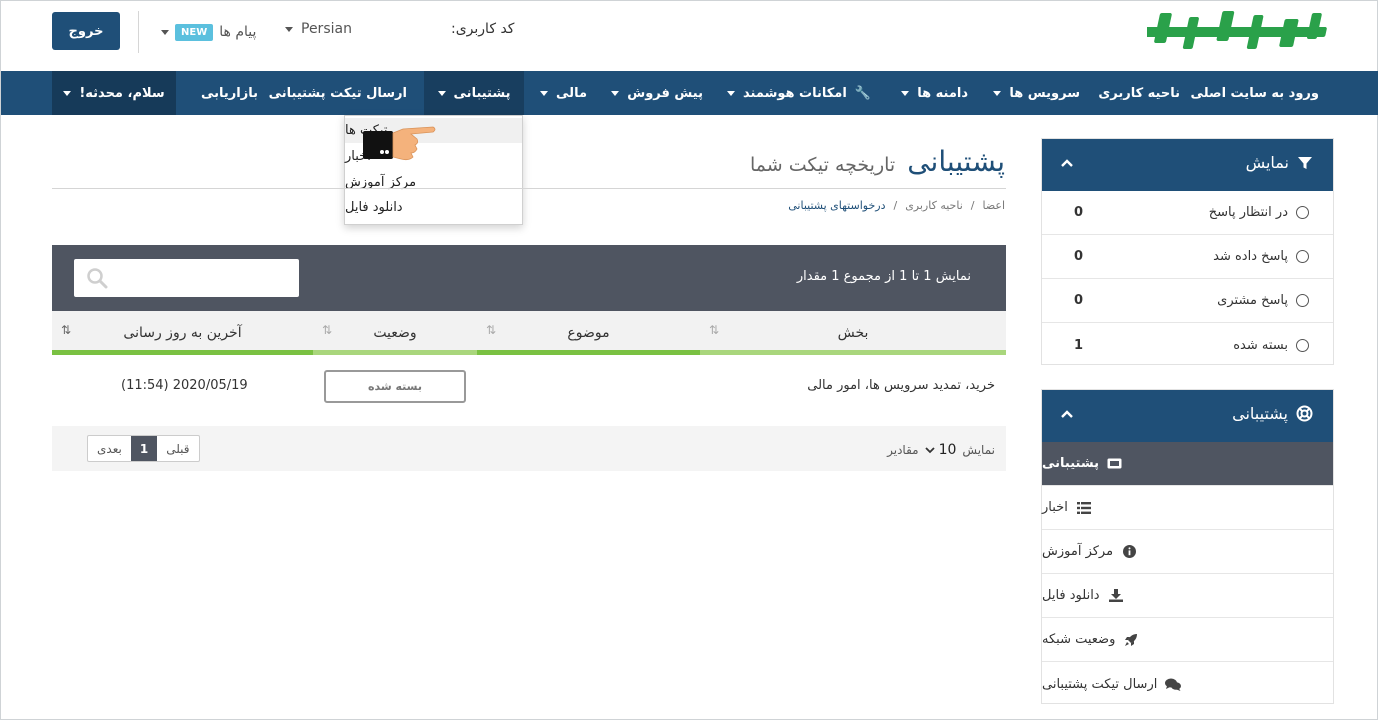 The width and height of the screenshot is (1378, 720). I want to click on dropdown-item-downloads: دانلود فایل, so click(433, 207).